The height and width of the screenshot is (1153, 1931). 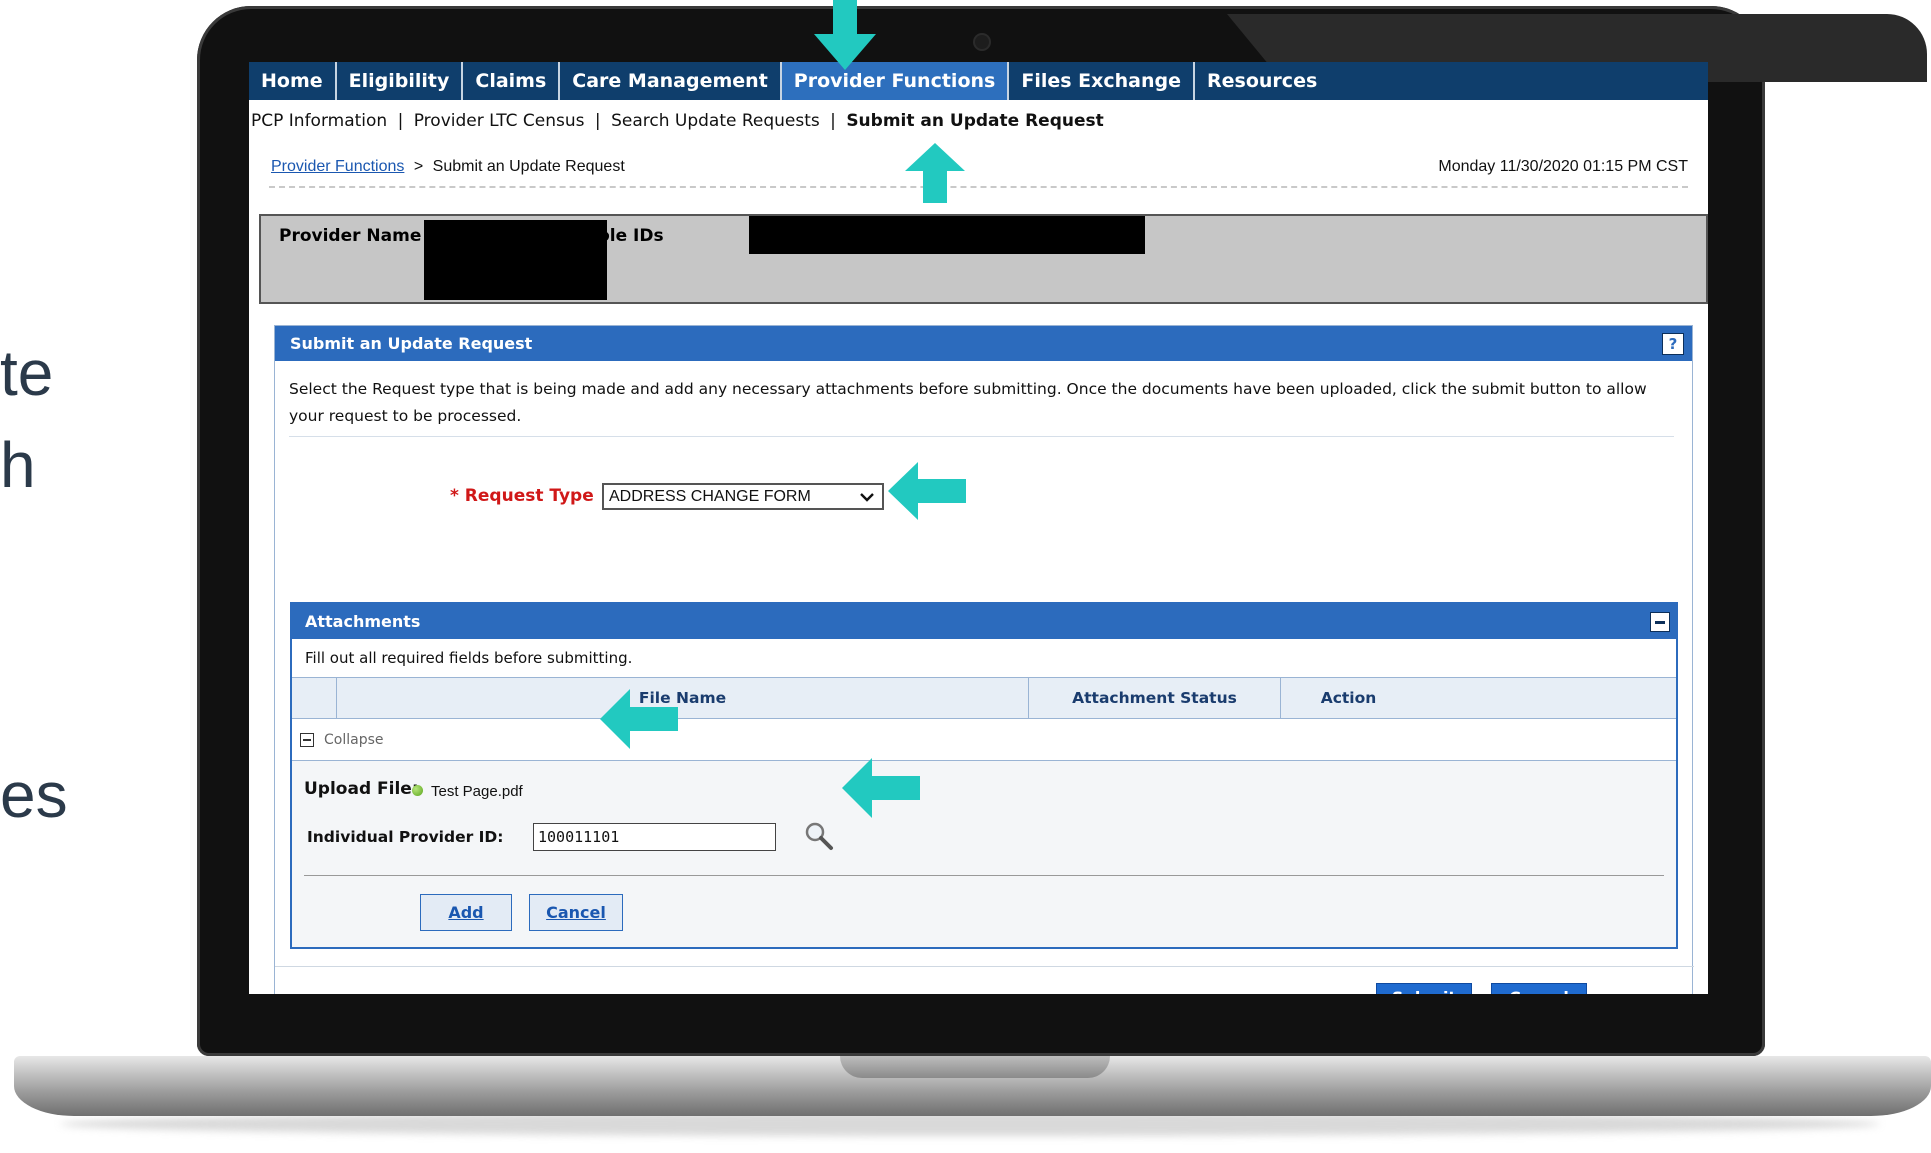 I want to click on status-dot-icon, so click(x=417, y=790).